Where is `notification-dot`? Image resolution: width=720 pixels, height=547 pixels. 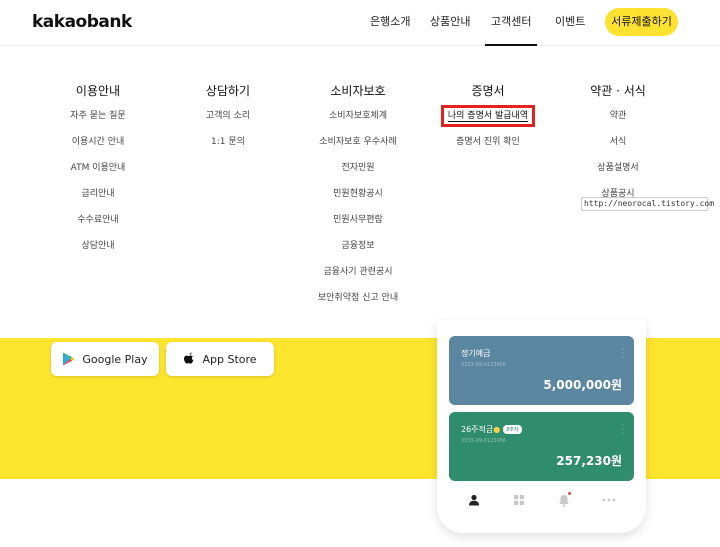
notification-dot is located at coordinates (570, 493).